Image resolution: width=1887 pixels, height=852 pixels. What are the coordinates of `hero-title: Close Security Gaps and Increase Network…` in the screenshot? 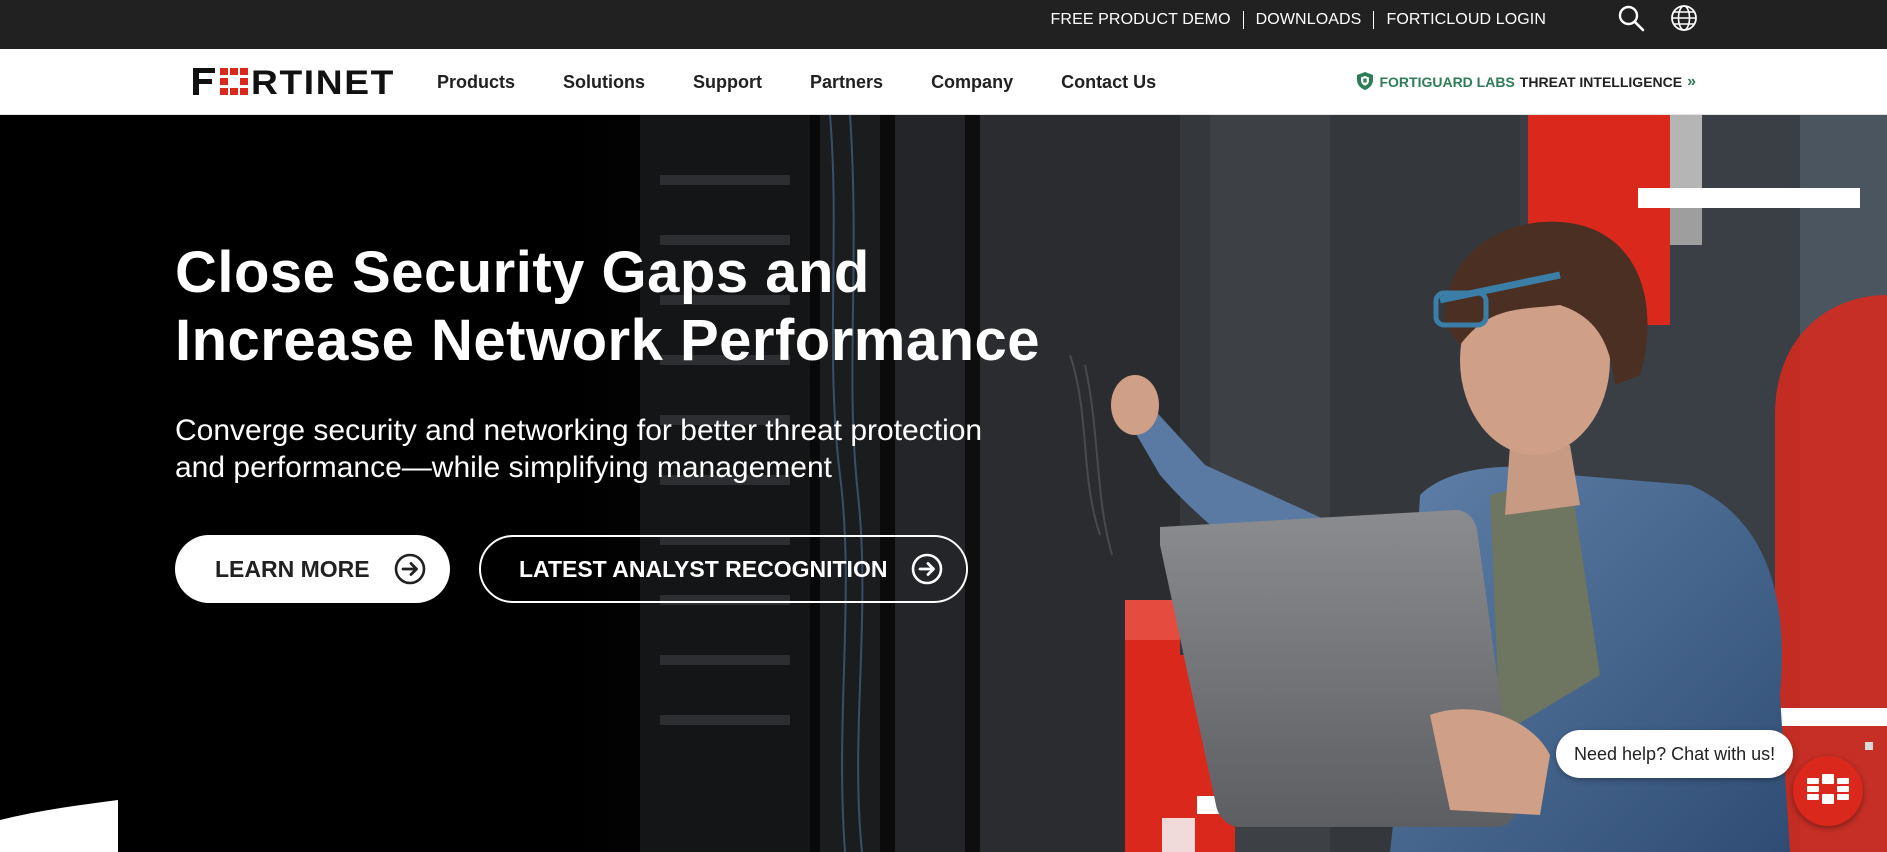 It's located at (625, 307).